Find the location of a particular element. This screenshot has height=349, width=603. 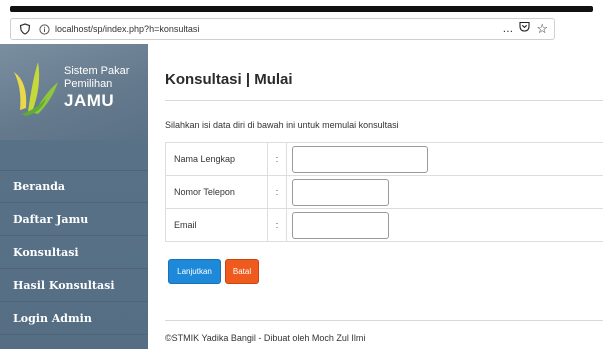

phone-input is located at coordinates (340, 192).